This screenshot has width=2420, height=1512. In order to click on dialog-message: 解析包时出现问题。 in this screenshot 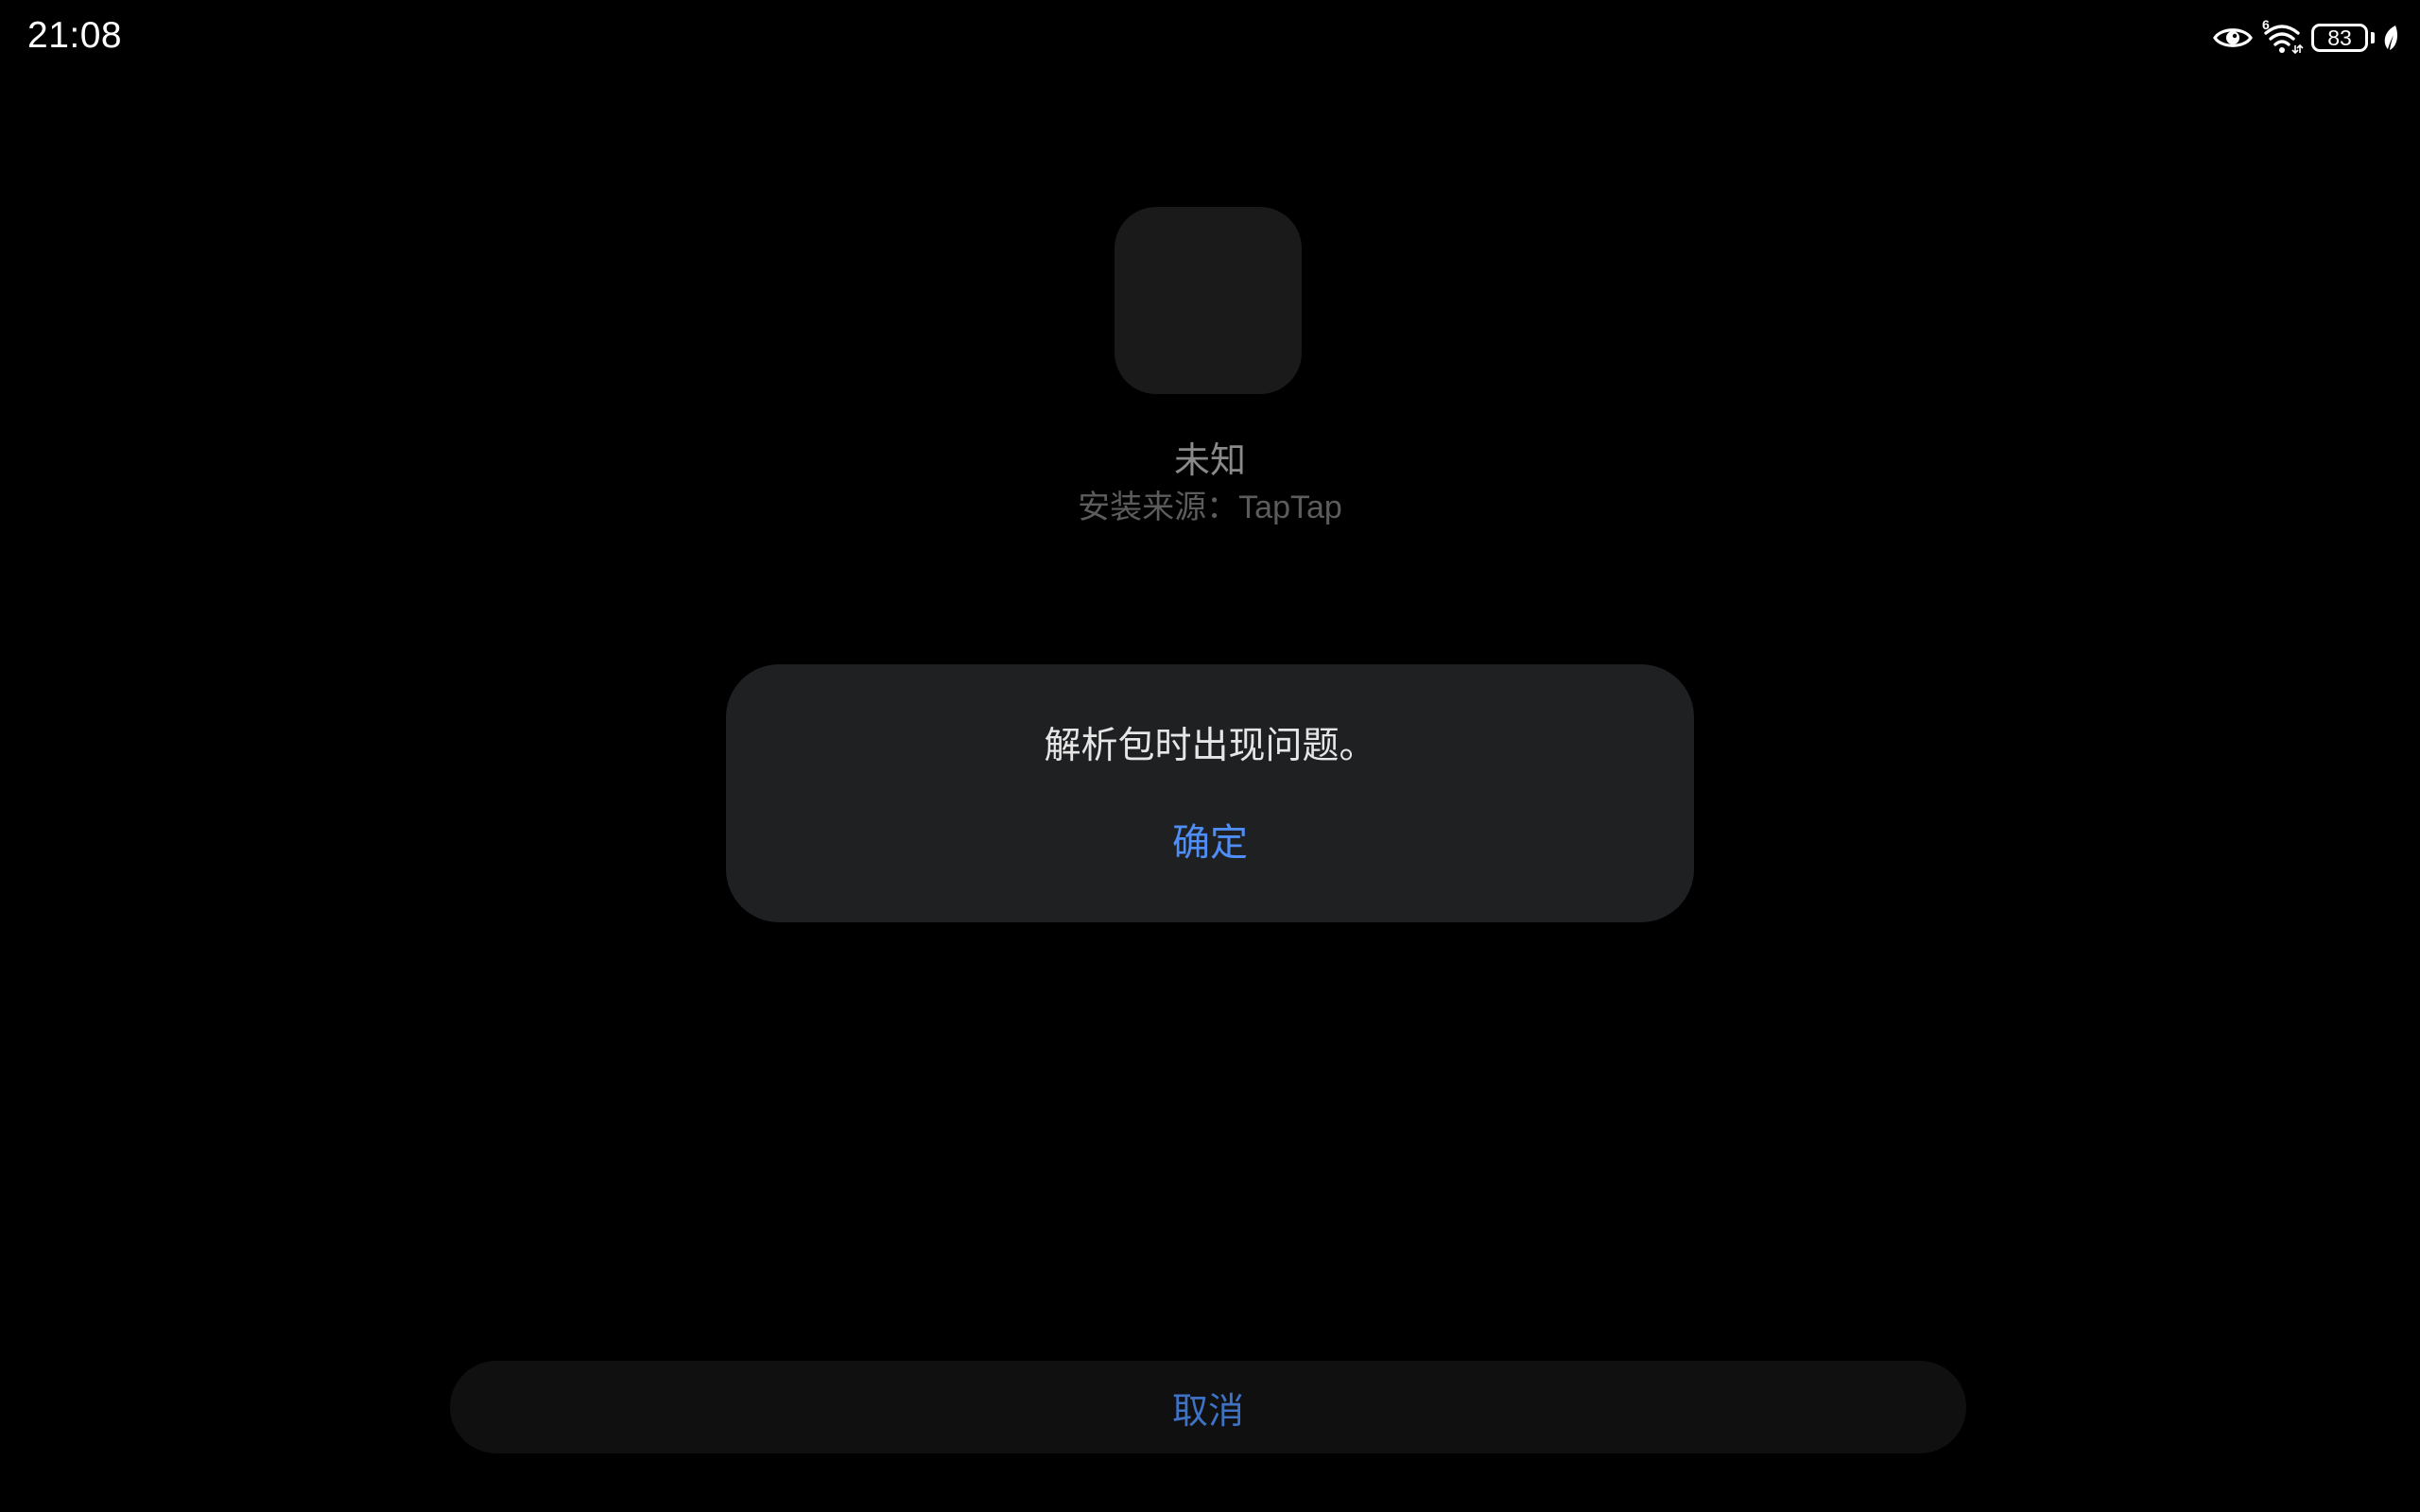, I will do `click(1210, 746)`.